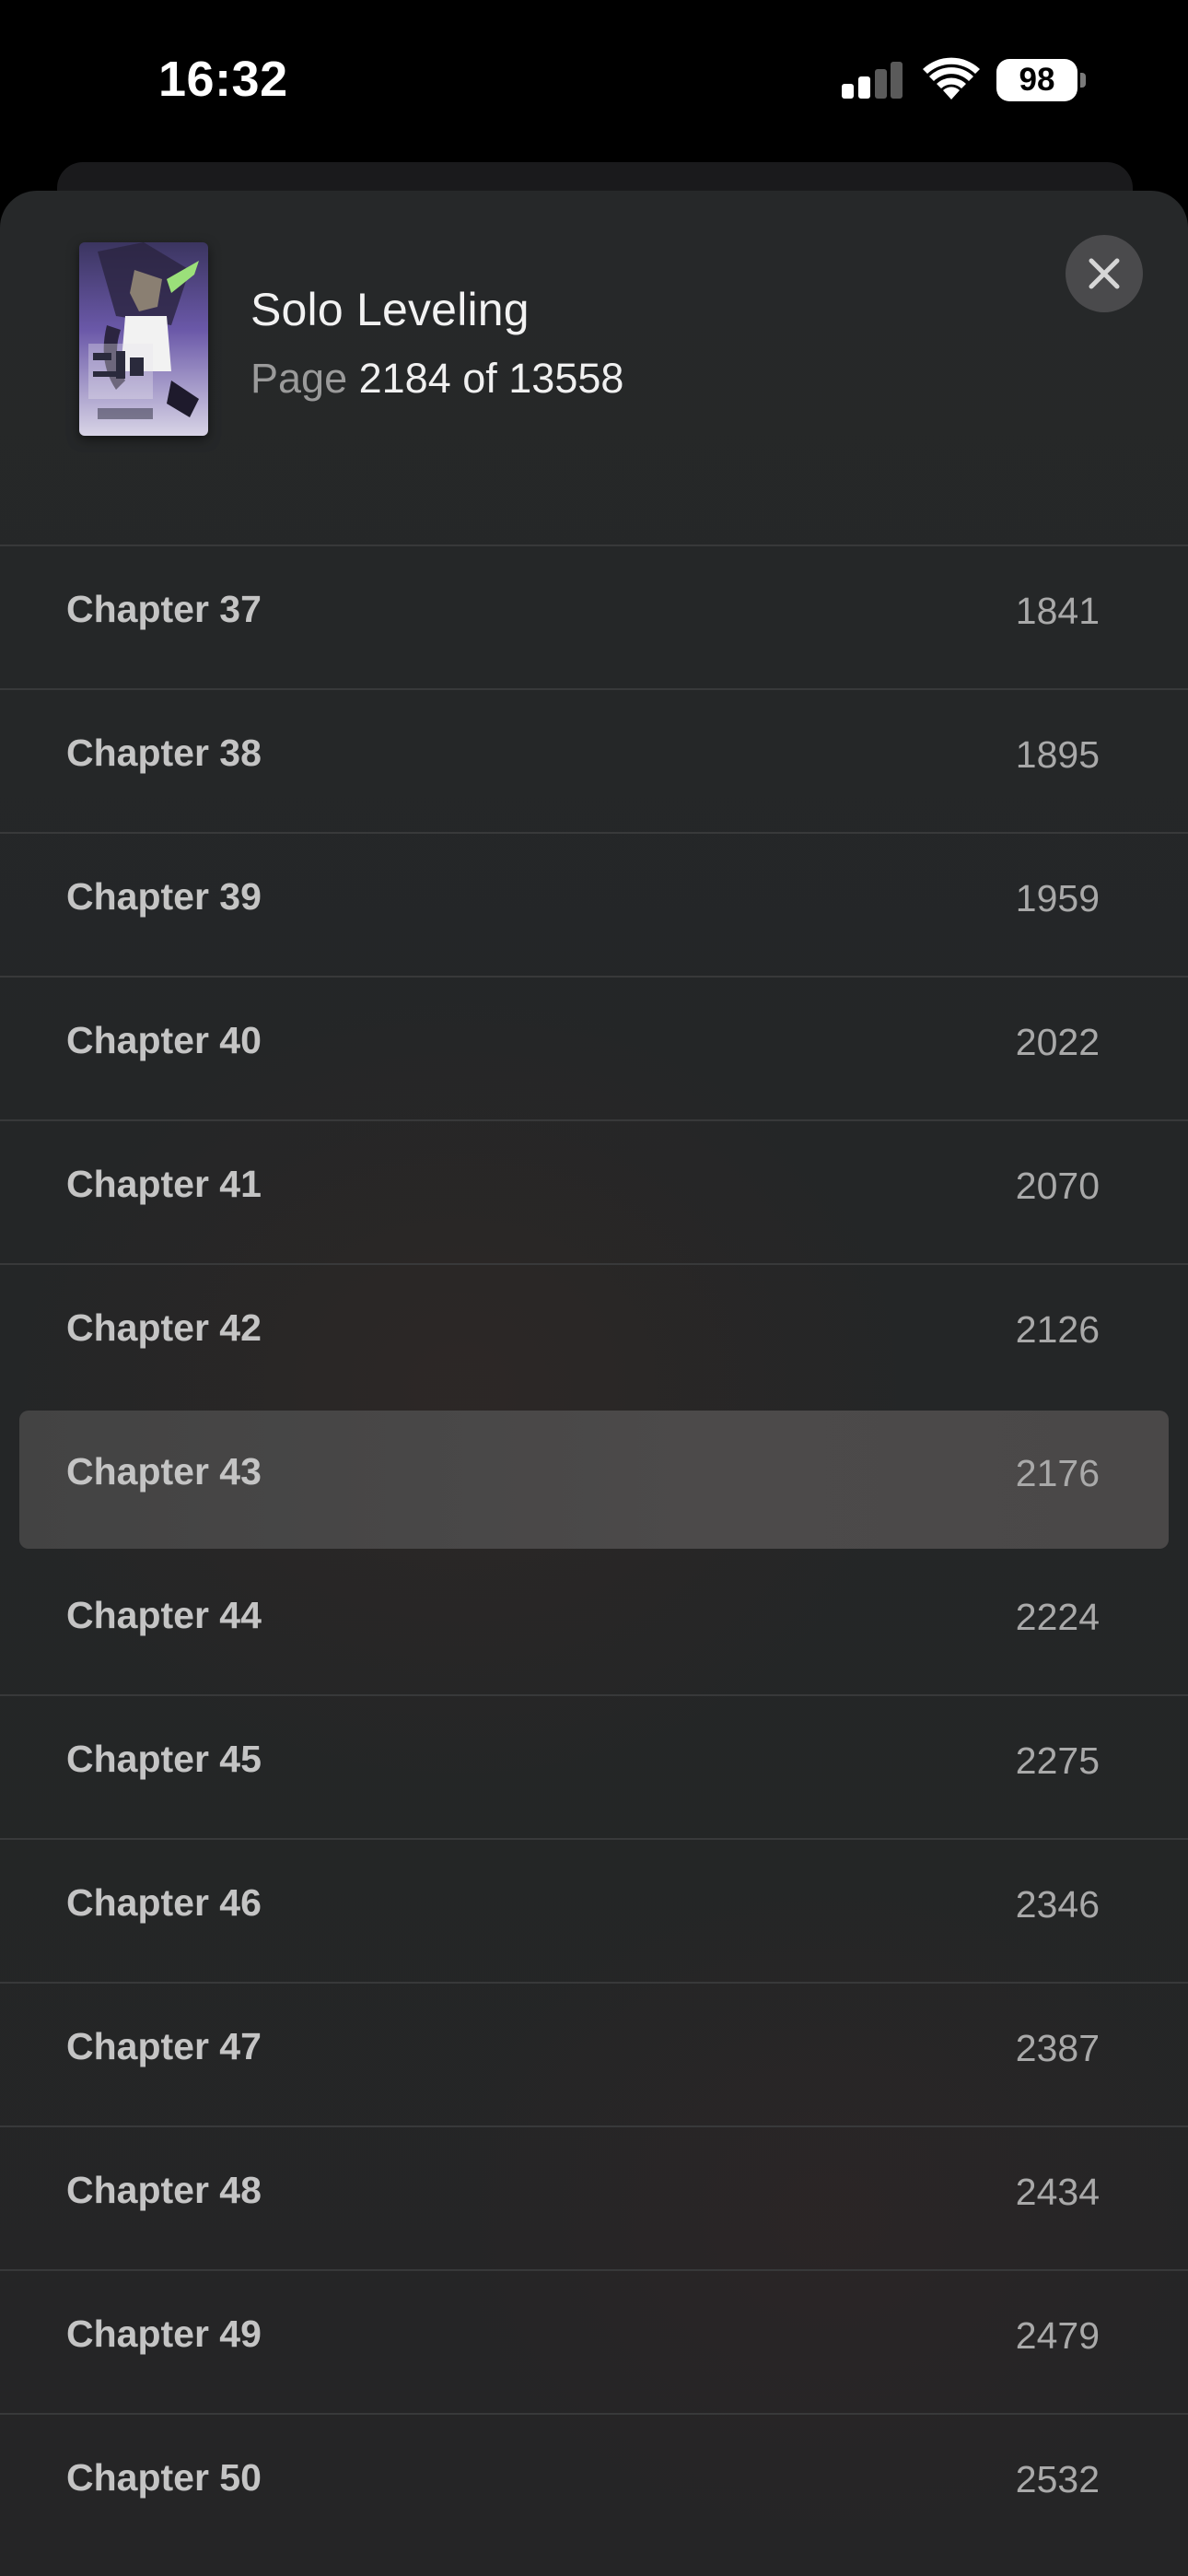 This screenshot has height=2576, width=1188. Describe the element at coordinates (594, 1047) in the screenshot. I see `chapter-row: Chapter 40 2022` at that location.